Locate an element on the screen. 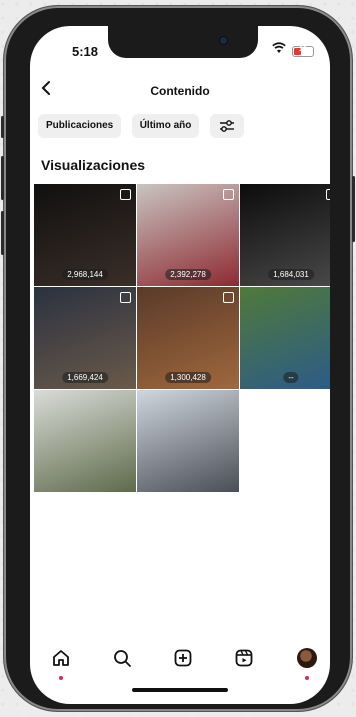 The width and height of the screenshot is (356, 717). filter-bar: Publicaciones Último año is located at coordinates (144, 127).